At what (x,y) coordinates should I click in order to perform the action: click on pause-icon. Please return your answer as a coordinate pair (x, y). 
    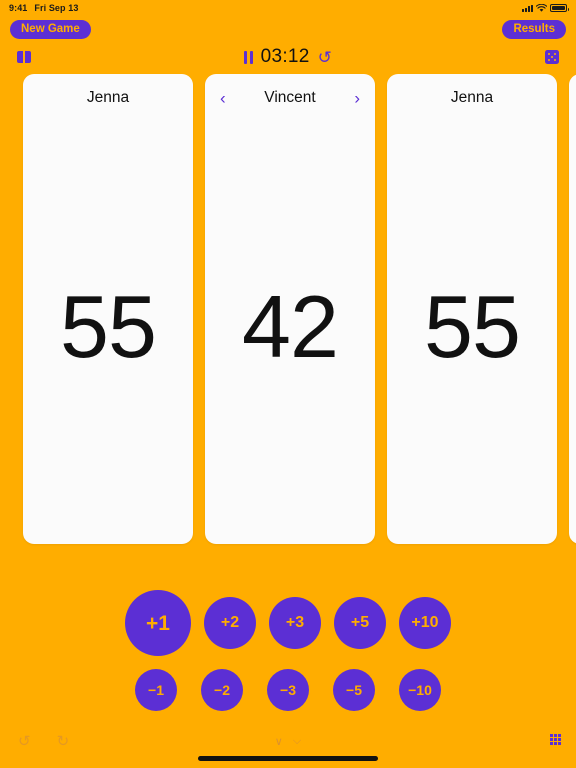
    Looking at the image, I should click on (248, 57).